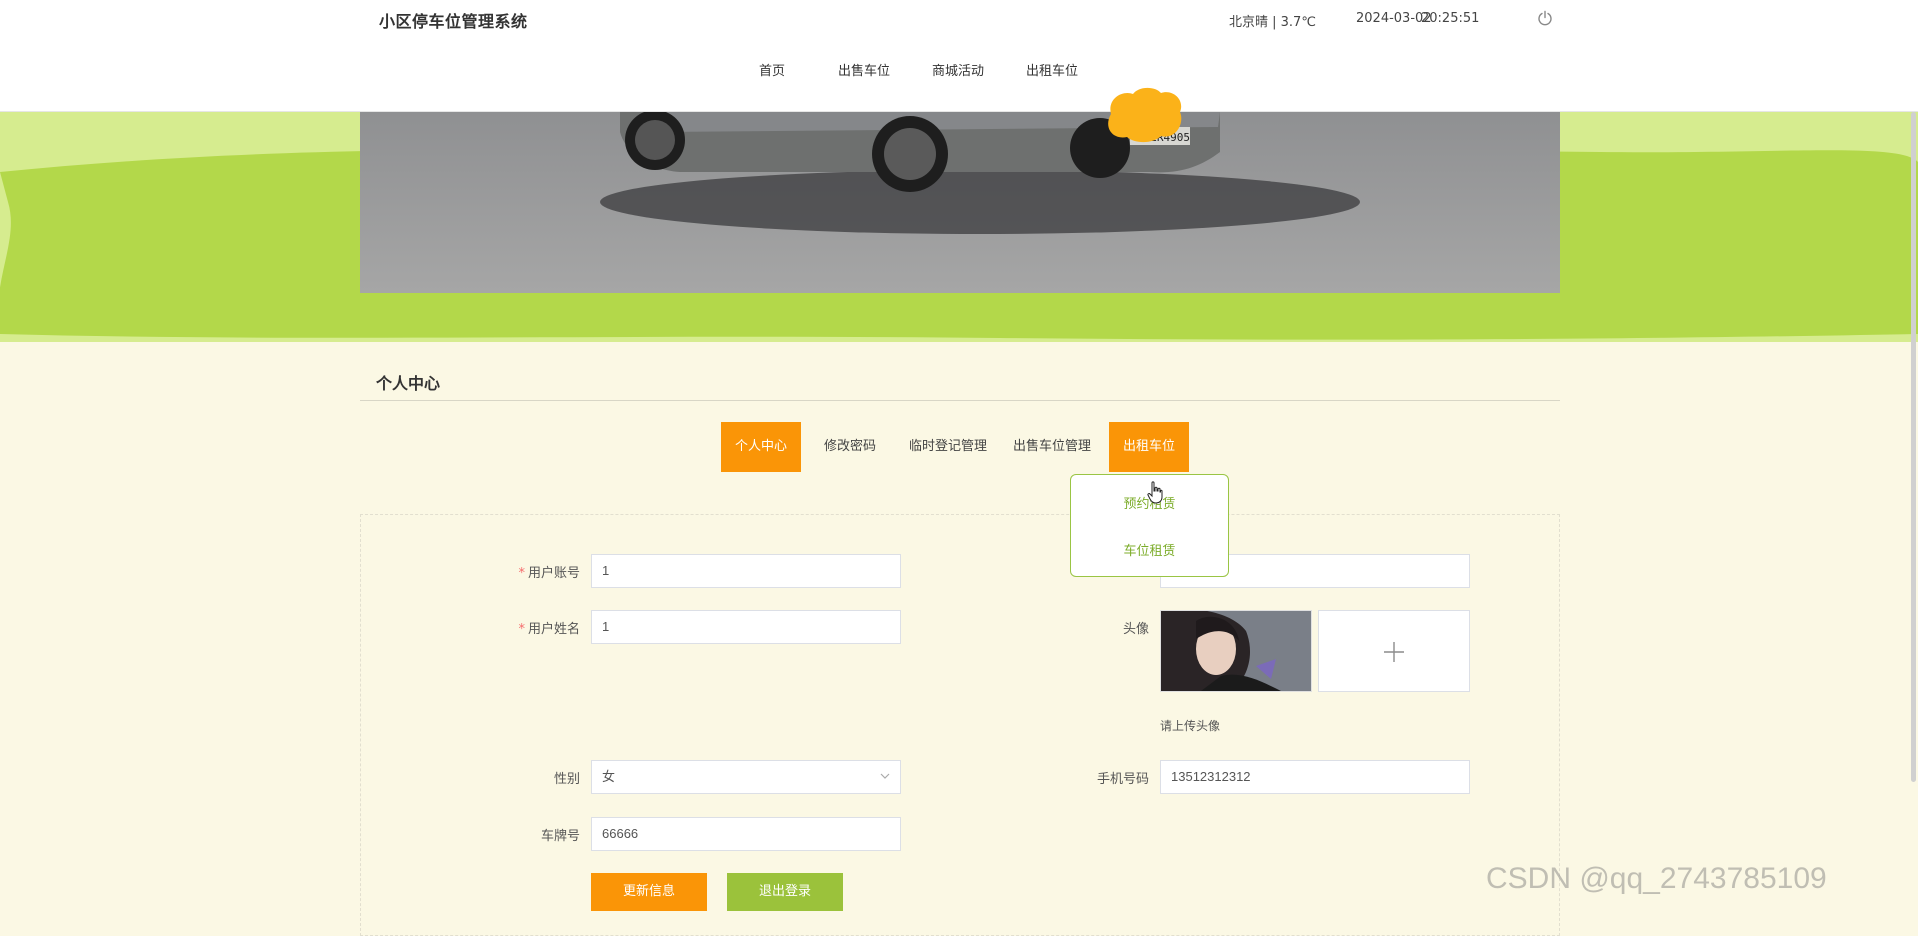  What do you see at coordinates (566, 779) in the screenshot?
I see `gender-label: 性别` at bounding box center [566, 779].